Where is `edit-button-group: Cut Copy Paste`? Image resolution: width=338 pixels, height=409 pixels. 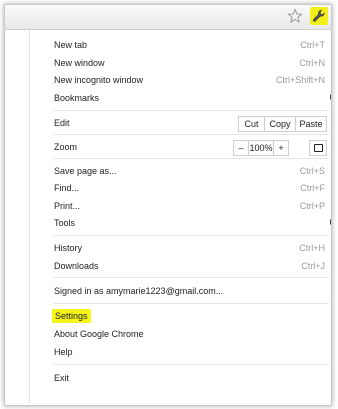 edit-button-group: Cut Copy Paste is located at coordinates (282, 124).